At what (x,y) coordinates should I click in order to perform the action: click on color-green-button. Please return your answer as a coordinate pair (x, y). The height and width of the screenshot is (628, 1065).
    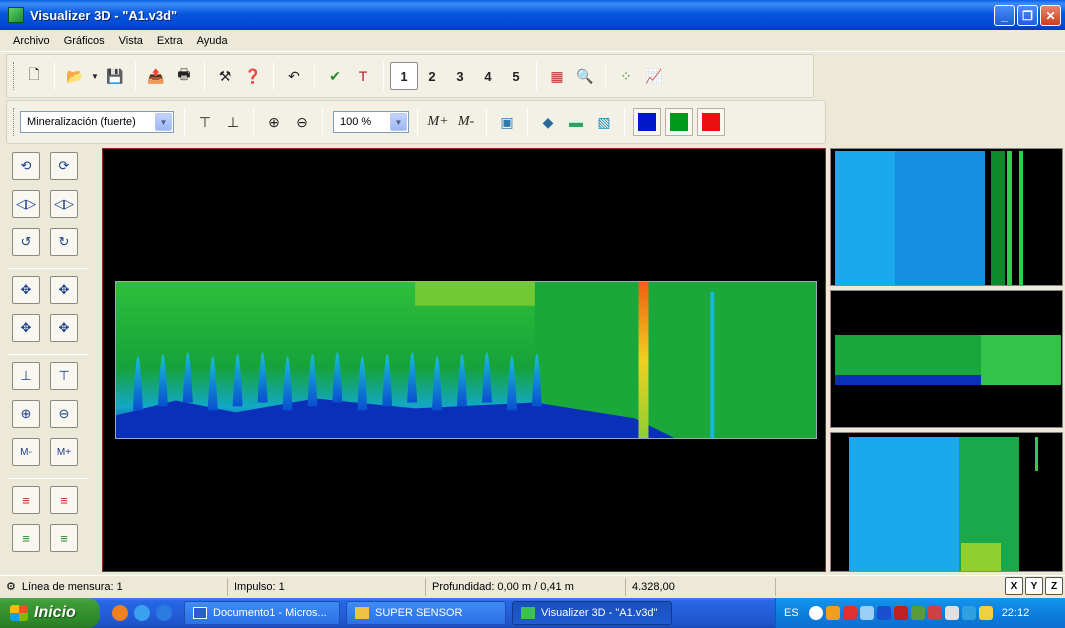
    Looking at the image, I should click on (679, 122).